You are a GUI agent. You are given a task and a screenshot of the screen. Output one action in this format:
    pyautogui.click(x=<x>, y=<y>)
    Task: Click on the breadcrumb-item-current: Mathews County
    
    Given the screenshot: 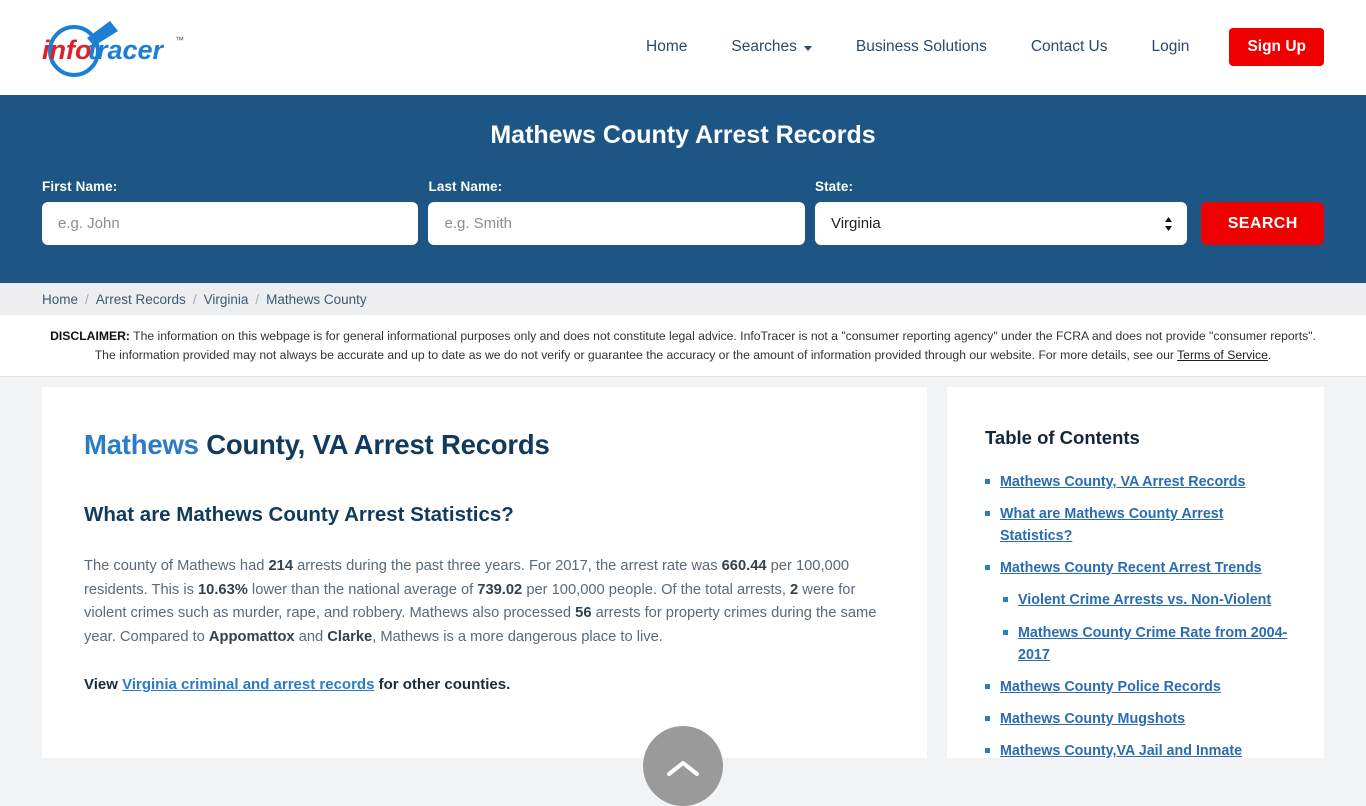 What is the action you would take?
    pyautogui.click(x=316, y=299)
    